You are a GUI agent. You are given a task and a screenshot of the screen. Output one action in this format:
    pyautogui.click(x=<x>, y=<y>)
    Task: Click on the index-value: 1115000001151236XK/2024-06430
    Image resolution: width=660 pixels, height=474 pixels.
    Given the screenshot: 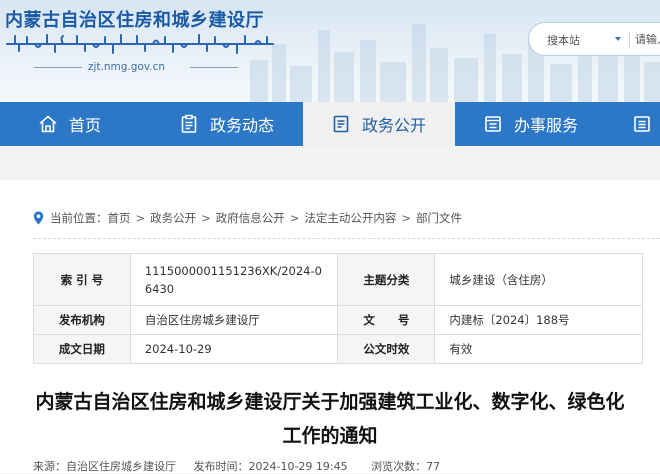 What is the action you would take?
    pyautogui.click(x=234, y=279)
    